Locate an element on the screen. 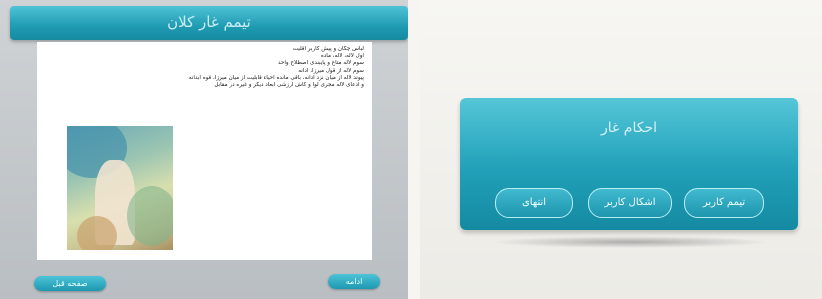 Image resolution: width=822 pixels, height=299 pixels. next-button: ادامه is located at coordinates (354, 281).